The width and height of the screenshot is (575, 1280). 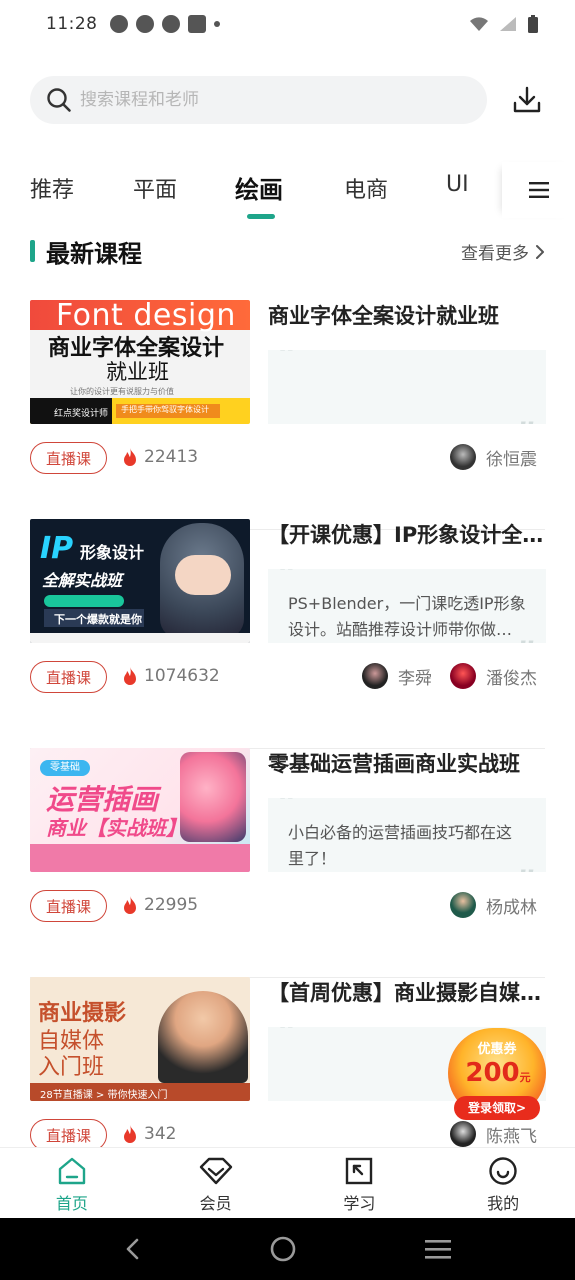 What do you see at coordinates (65, 768) in the screenshot?
I see `thumbnail-text: 零基础` at bounding box center [65, 768].